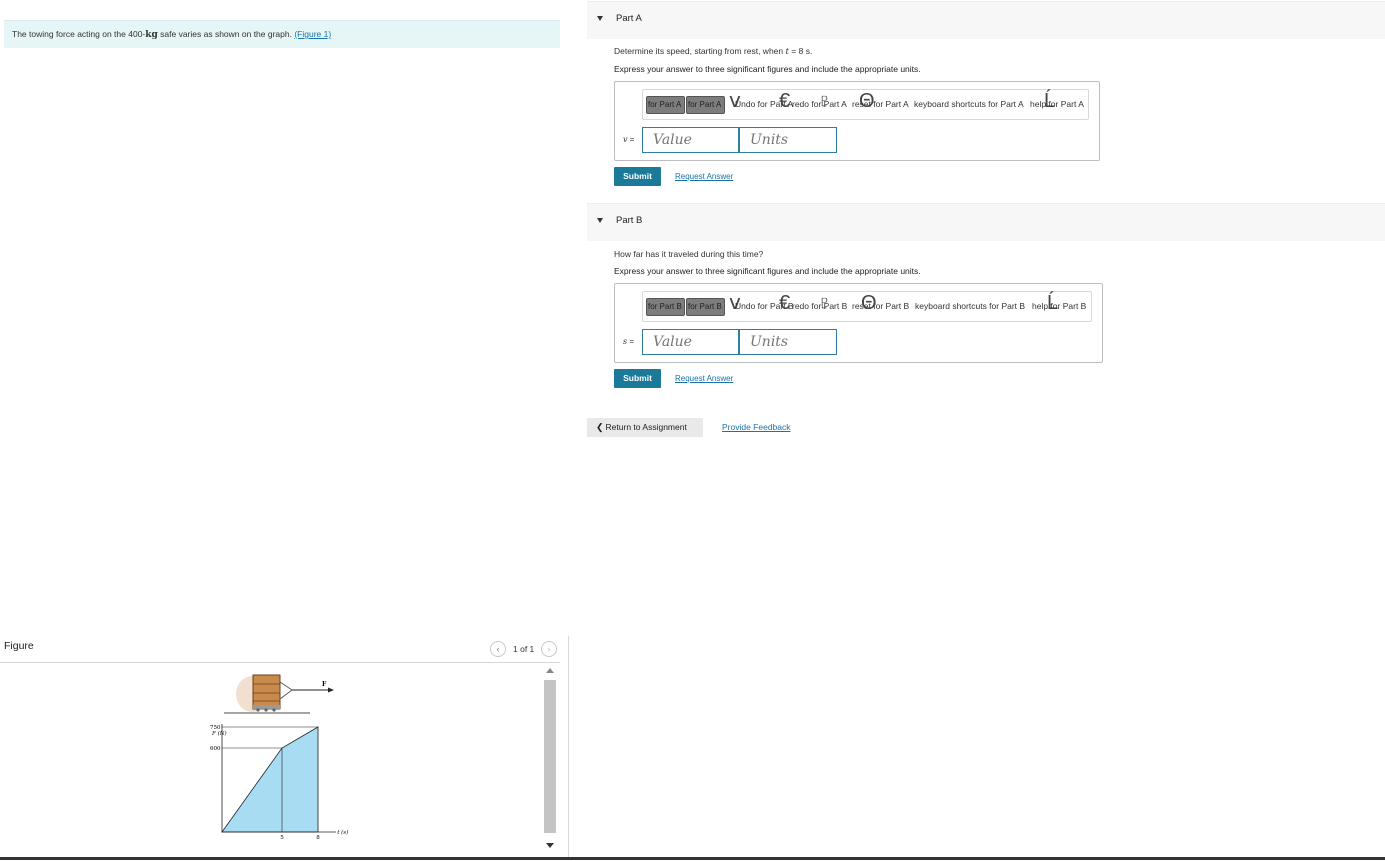 The image size is (1385, 861). What do you see at coordinates (279, 694) in the screenshot?
I see `safe-illustration` at bounding box center [279, 694].